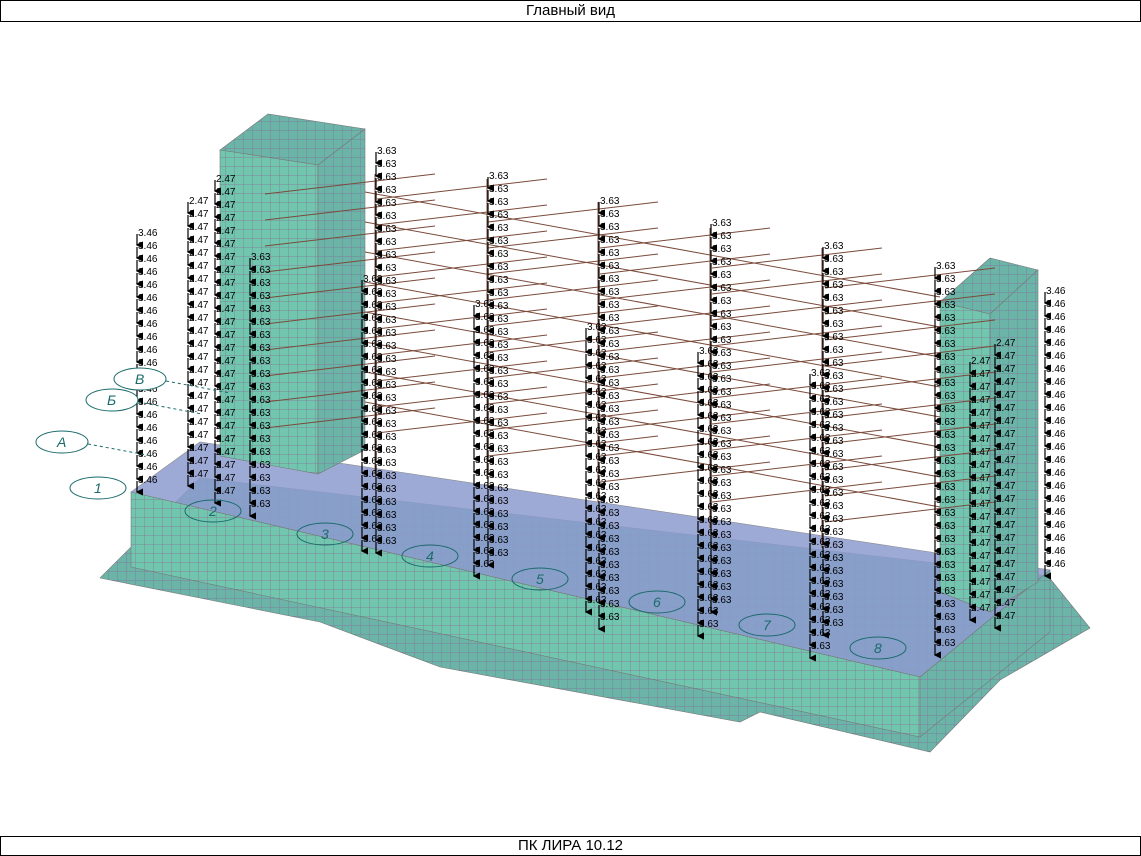 This screenshot has width=1141, height=856. Describe the element at coordinates (325, 534) in the screenshot. I see `axis-number-label: 3` at that location.